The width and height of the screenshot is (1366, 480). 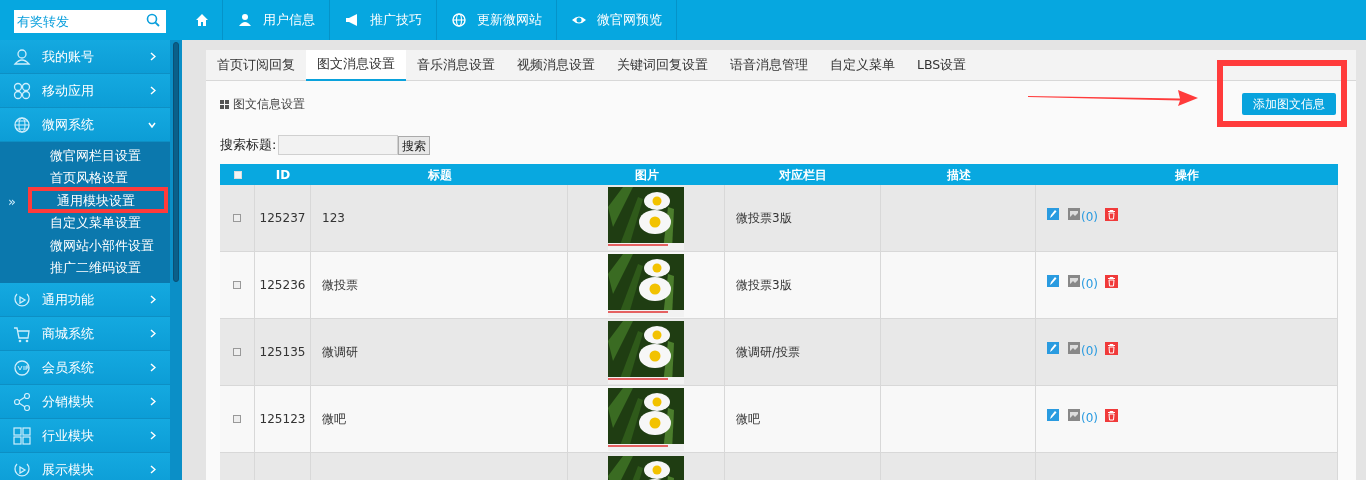 I want to click on sidebar-item: 通用功能, so click(x=85, y=300).